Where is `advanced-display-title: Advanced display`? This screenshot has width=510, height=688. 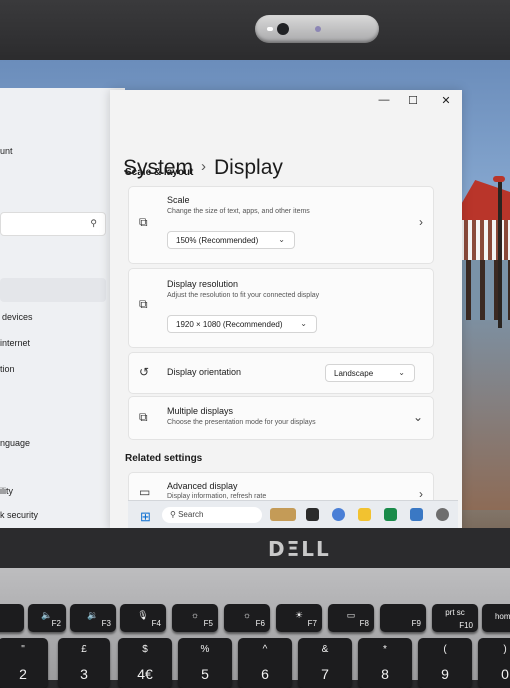 advanced-display-title: Advanced display is located at coordinates (202, 486).